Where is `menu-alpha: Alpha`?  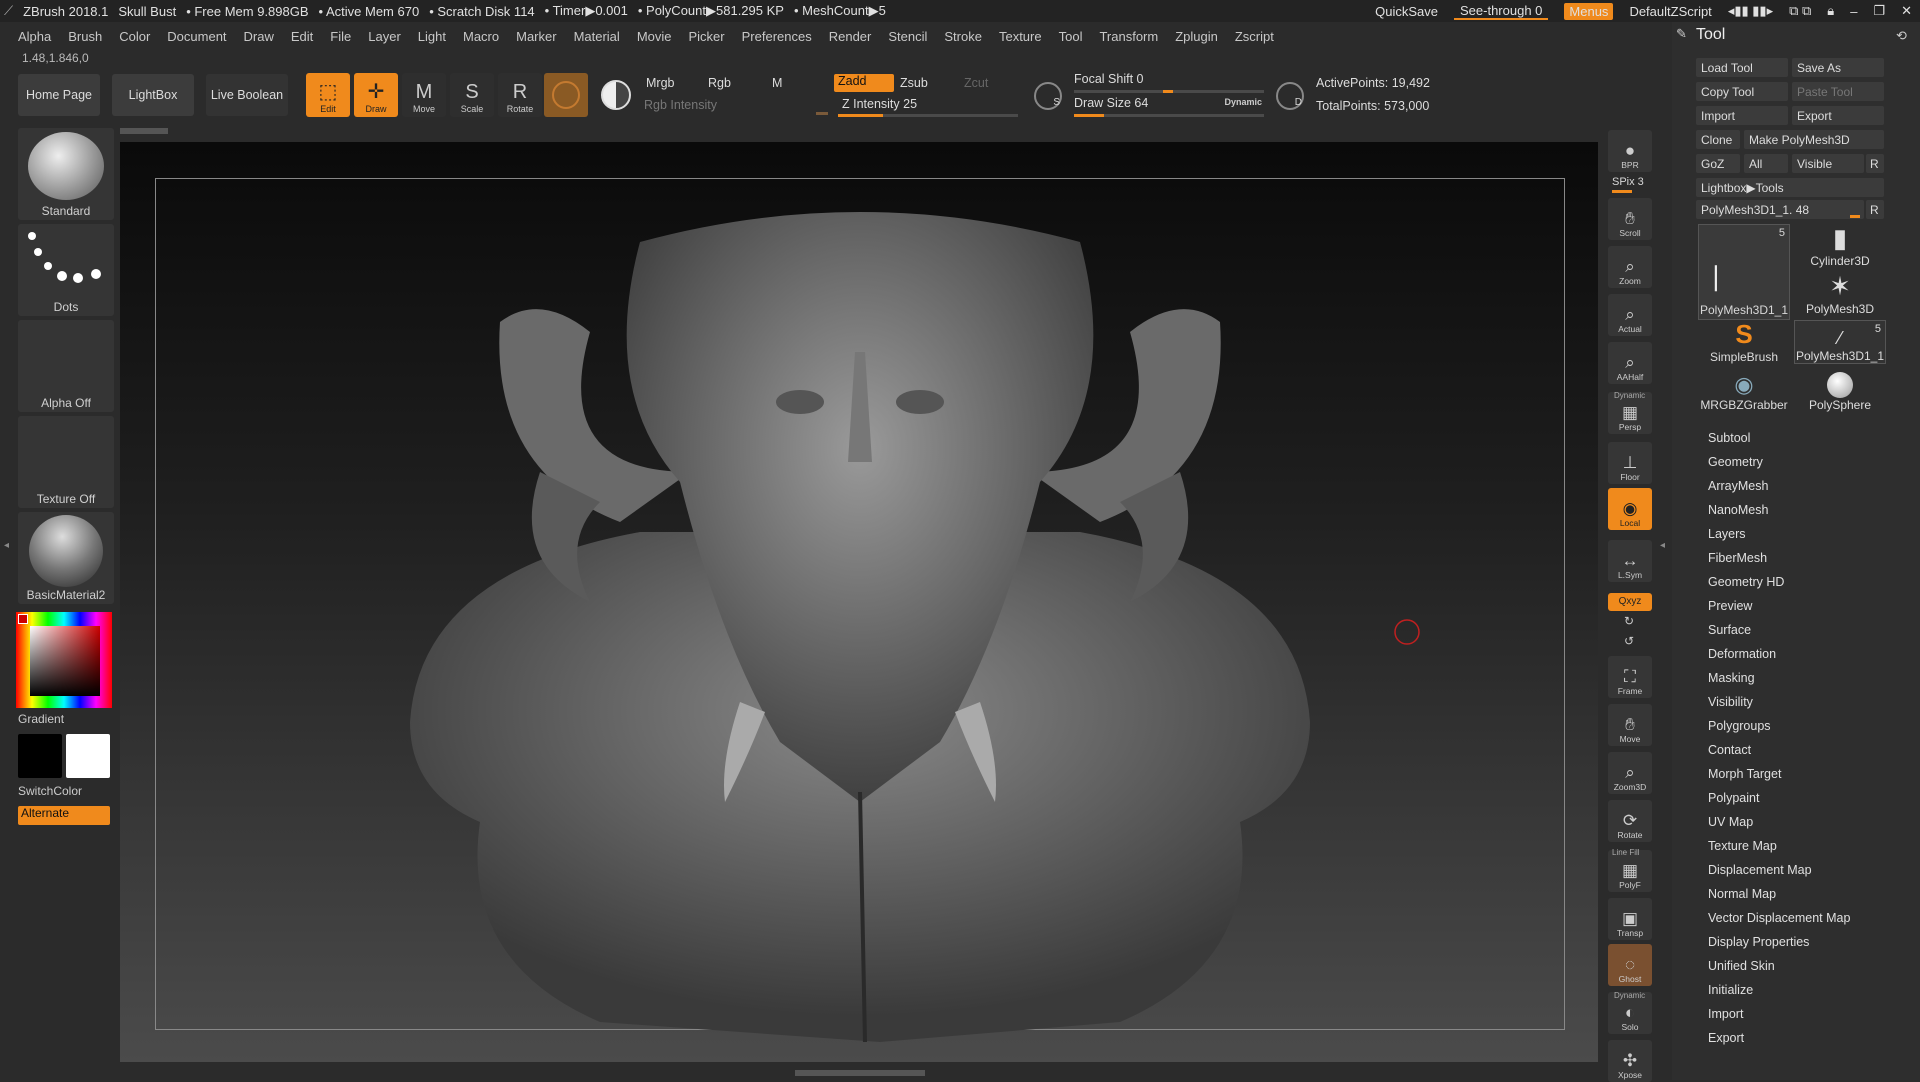
menu-alpha: Alpha is located at coordinates (34, 36).